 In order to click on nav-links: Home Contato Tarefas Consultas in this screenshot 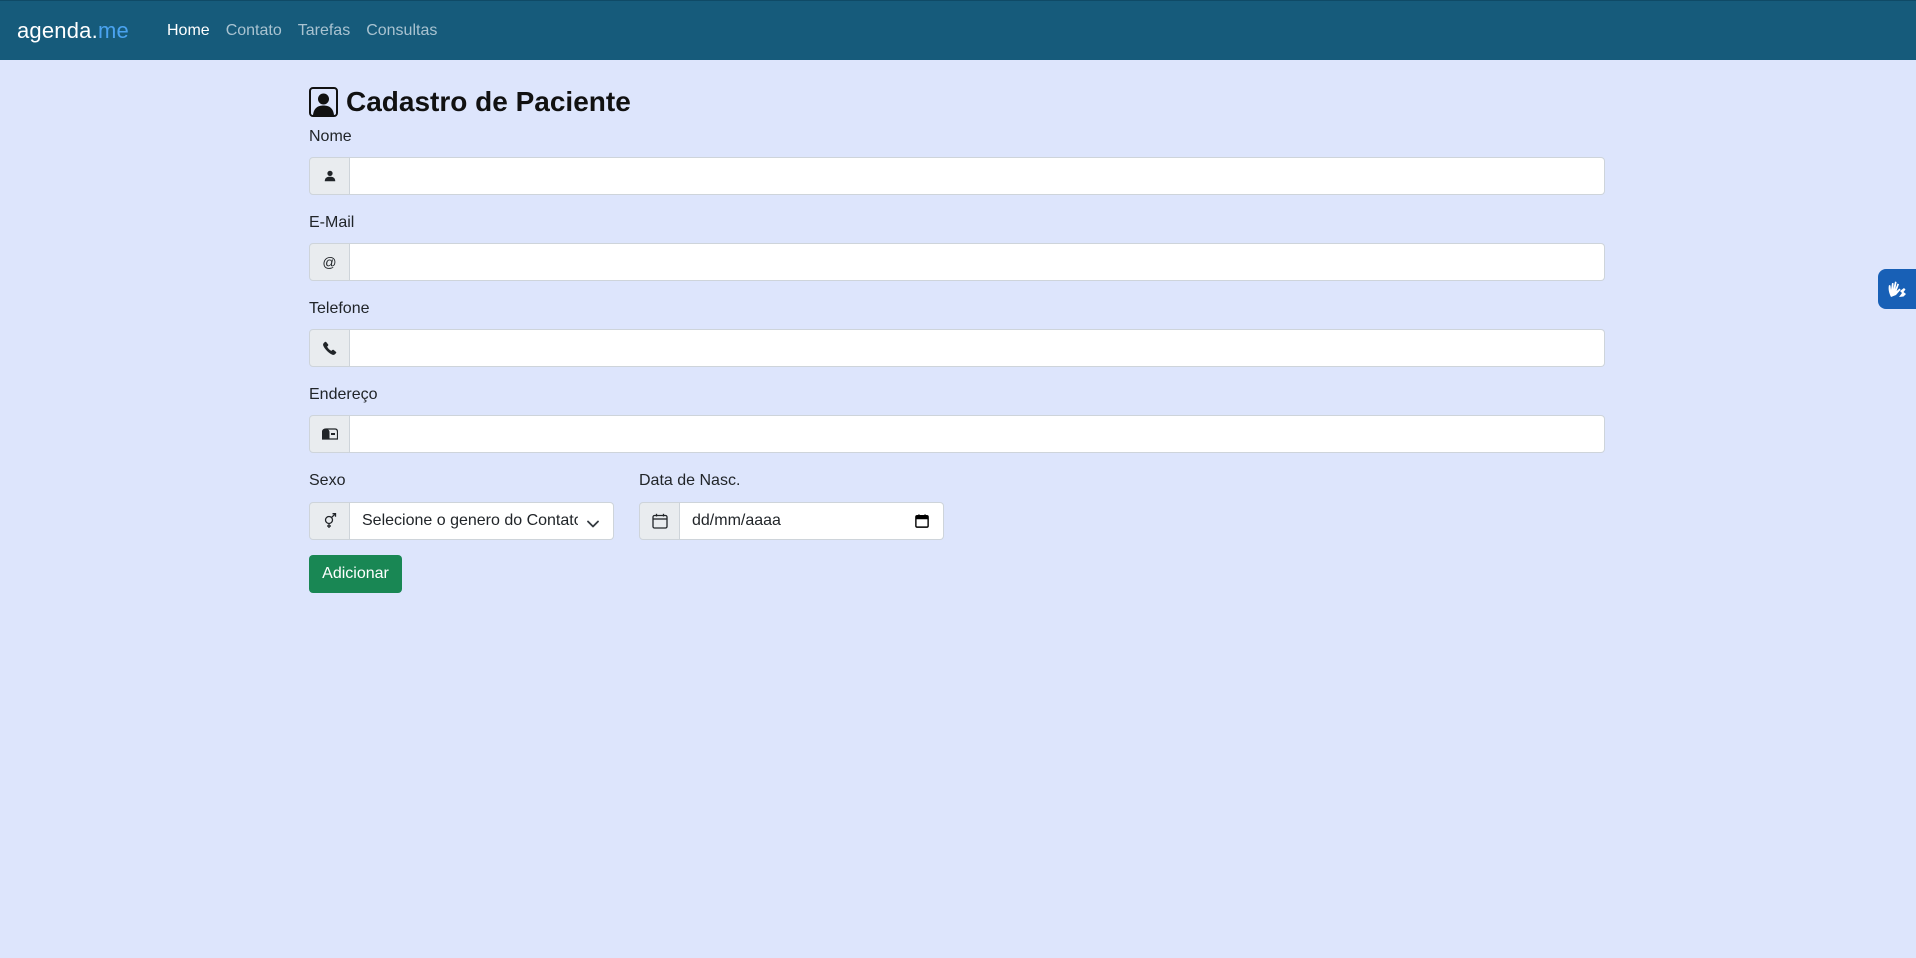, I will do `click(310, 31)`.